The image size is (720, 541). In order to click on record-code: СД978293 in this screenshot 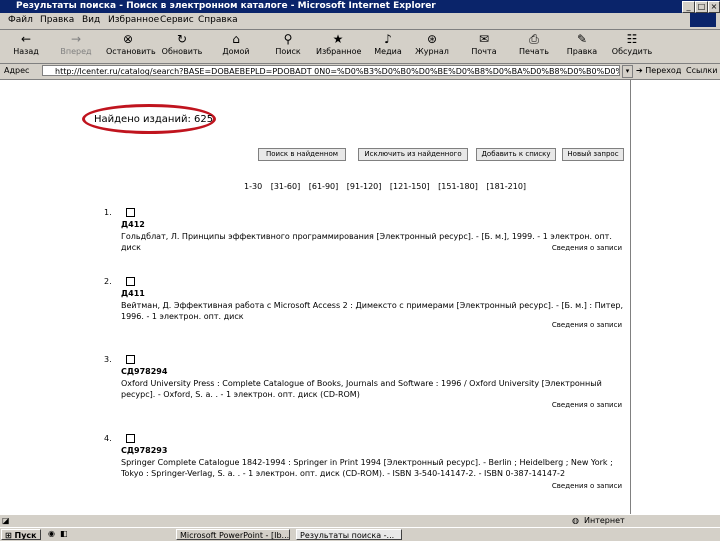, I will do `click(144, 450)`.